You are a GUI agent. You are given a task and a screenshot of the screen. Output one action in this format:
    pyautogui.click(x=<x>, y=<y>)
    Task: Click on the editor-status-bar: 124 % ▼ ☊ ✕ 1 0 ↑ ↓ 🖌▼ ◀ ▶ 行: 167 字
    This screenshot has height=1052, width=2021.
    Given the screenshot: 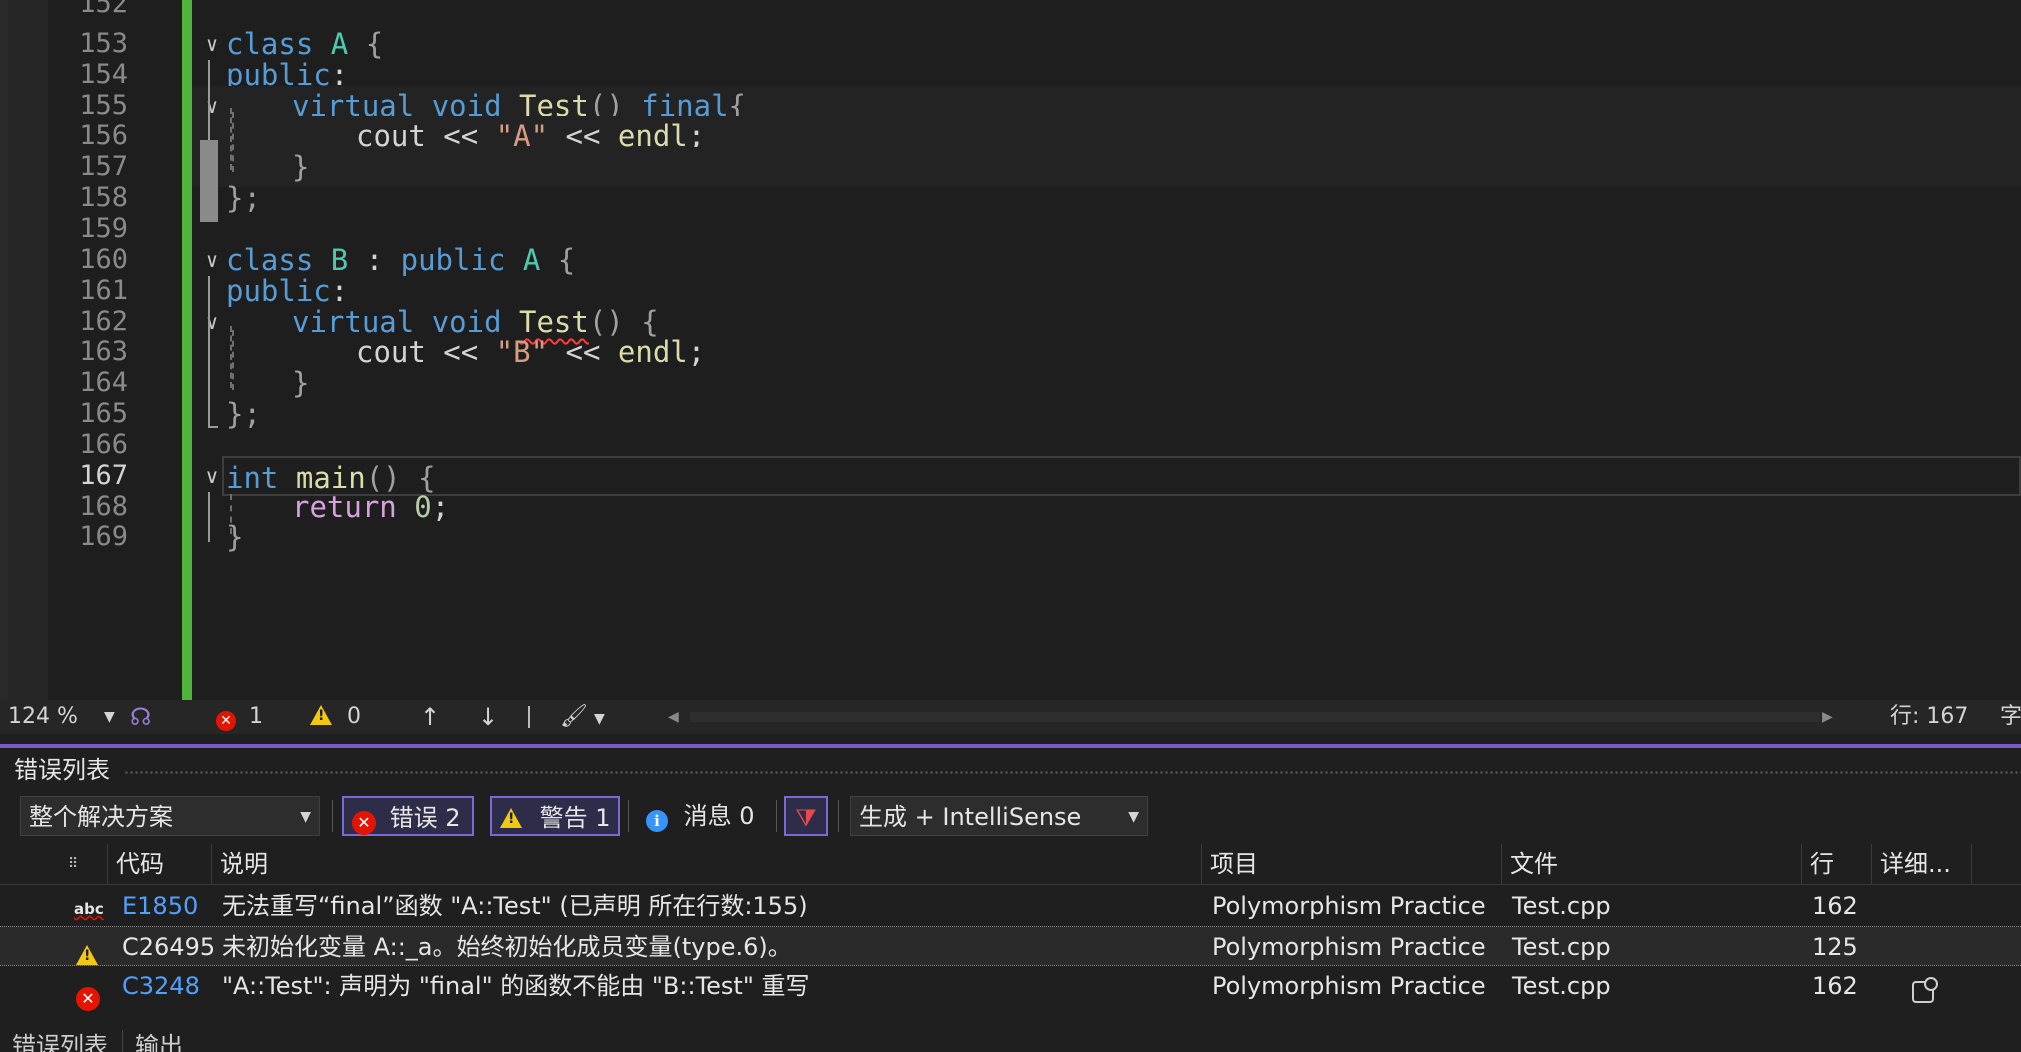 What is the action you would take?
    pyautogui.click(x=1010, y=717)
    